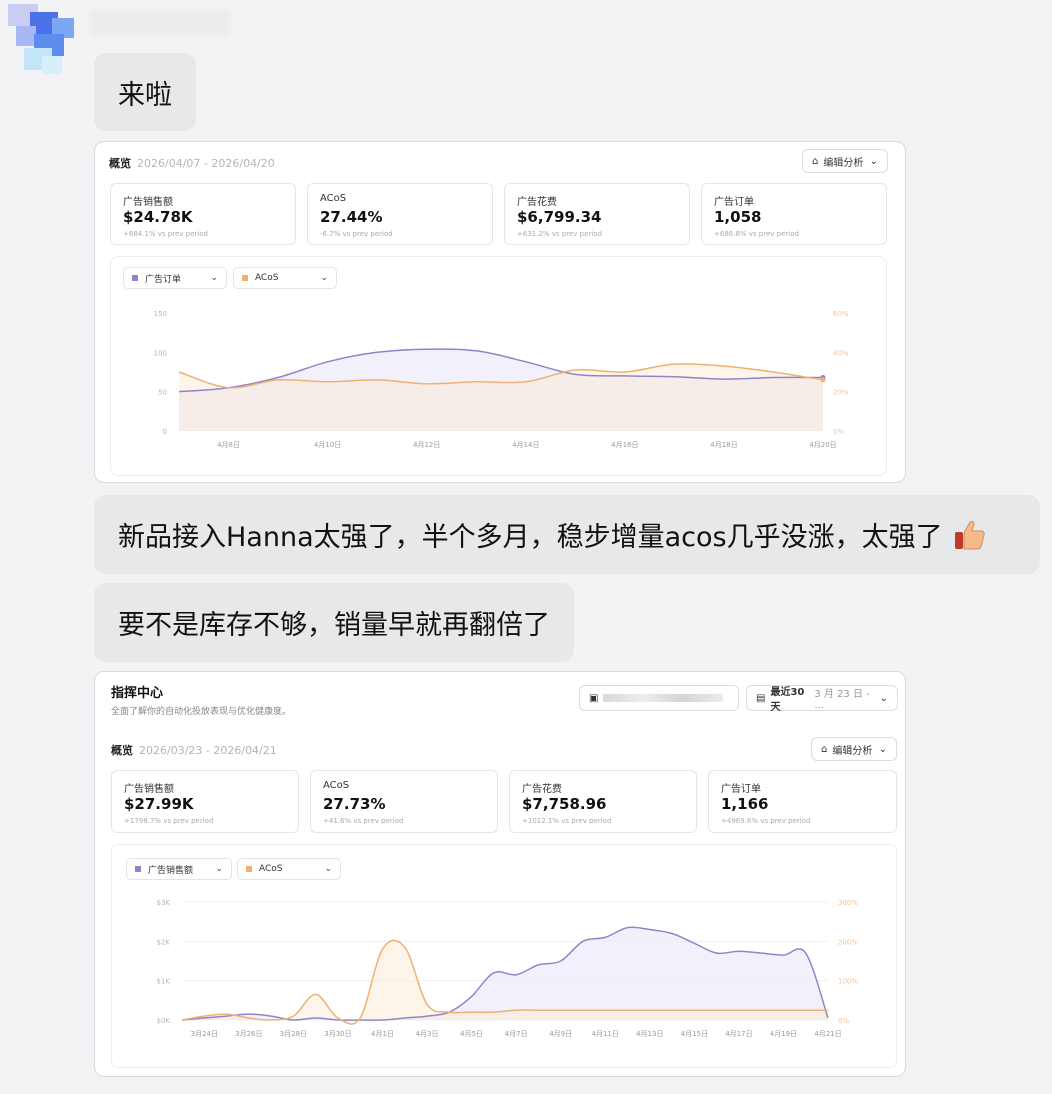  I want to click on kpi-label: 广告销售额, so click(148, 202).